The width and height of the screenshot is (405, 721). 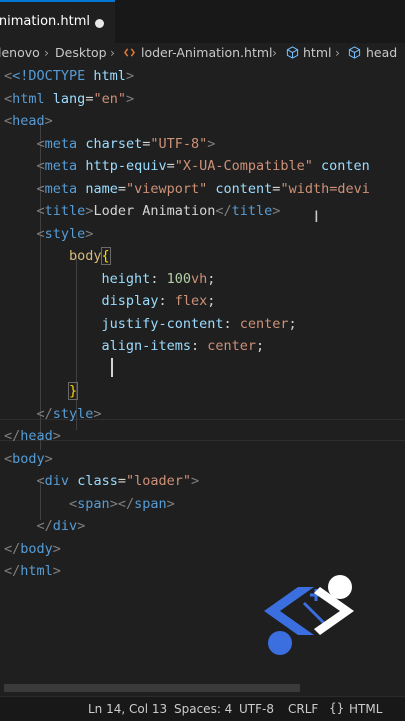 I want to click on mouse-ibeam-icon: I, so click(x=316, y=216).